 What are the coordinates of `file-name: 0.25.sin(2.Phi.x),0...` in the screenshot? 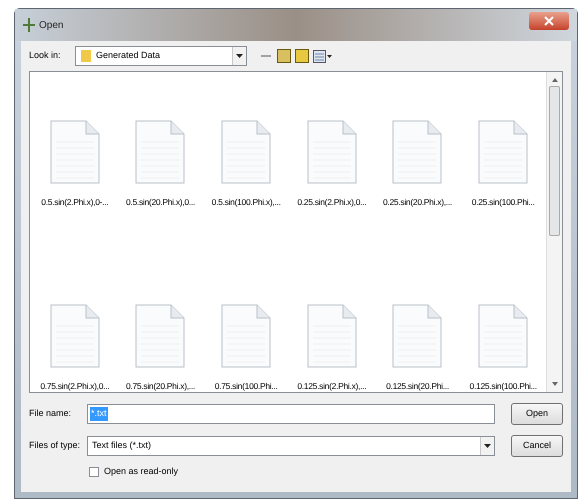 It's located at (331, 202).